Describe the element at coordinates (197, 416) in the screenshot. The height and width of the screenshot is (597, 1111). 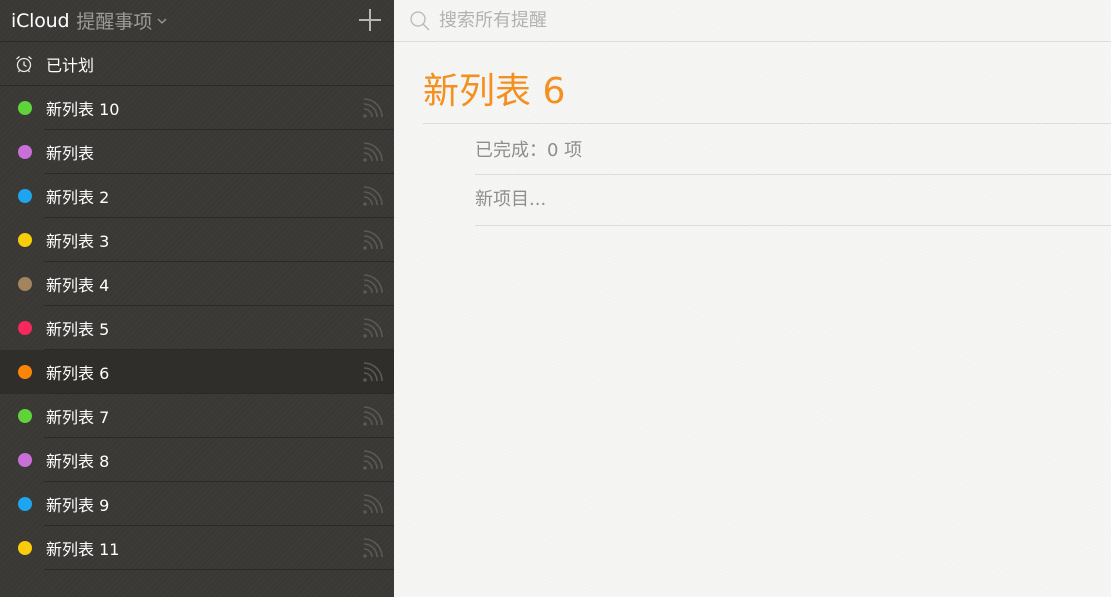
I see `sidebar-item-list: 新列表 7` at that location.